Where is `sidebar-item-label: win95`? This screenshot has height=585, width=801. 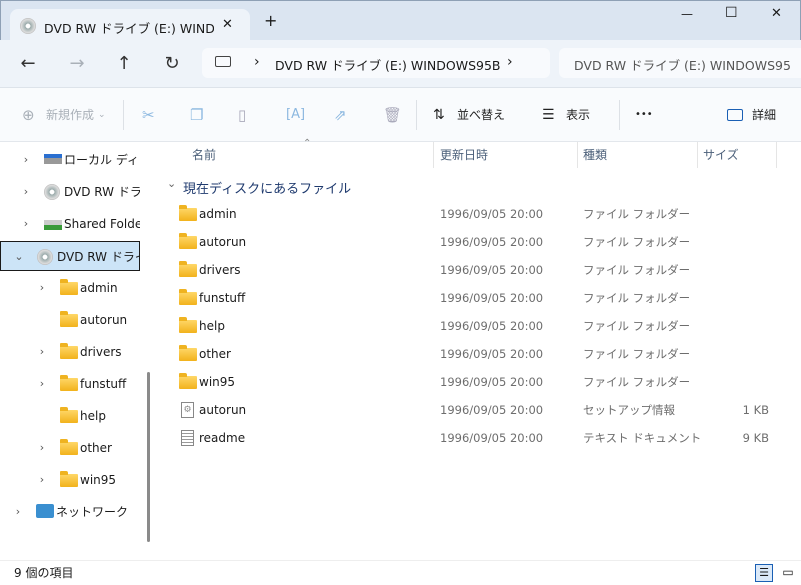
sidebar-item-label: win95 is located at coordinates (98, 480).